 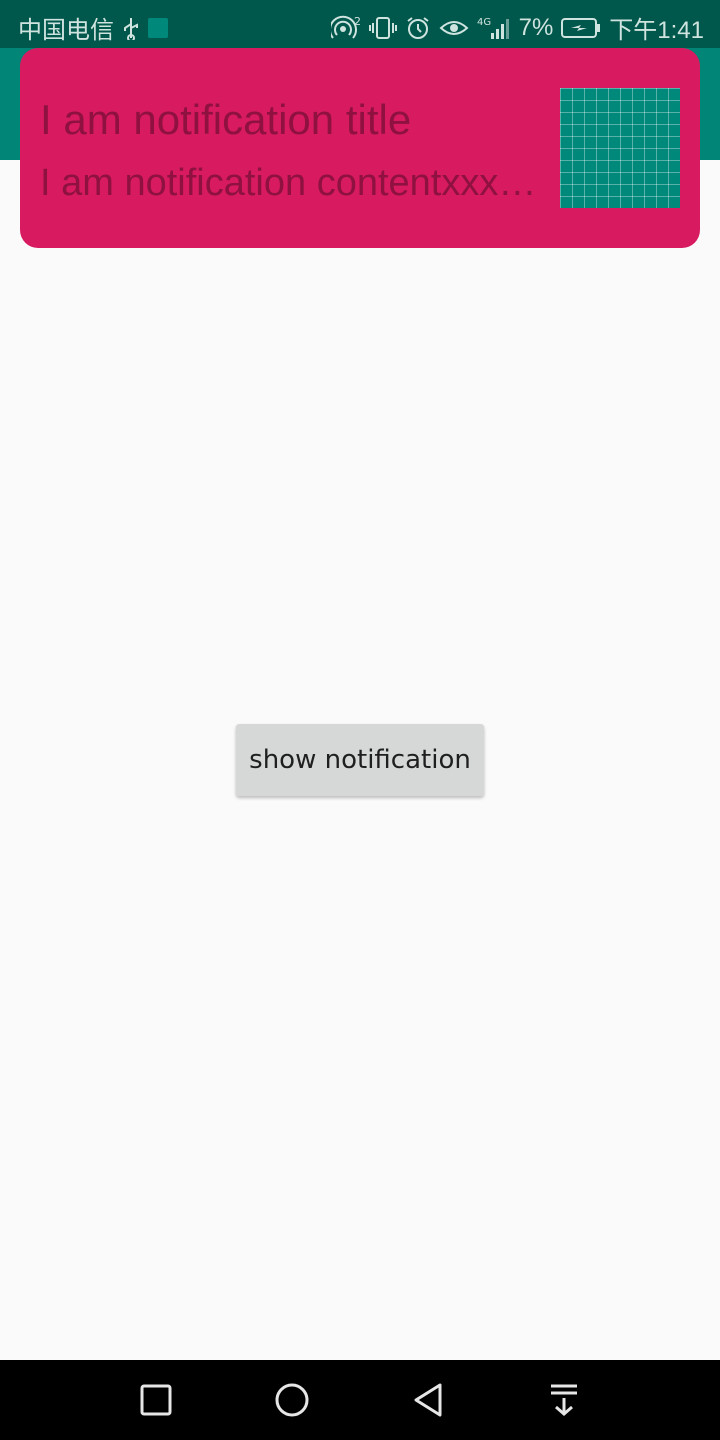 I want to click on recents-square-icon, so click(x=156, y=1400).